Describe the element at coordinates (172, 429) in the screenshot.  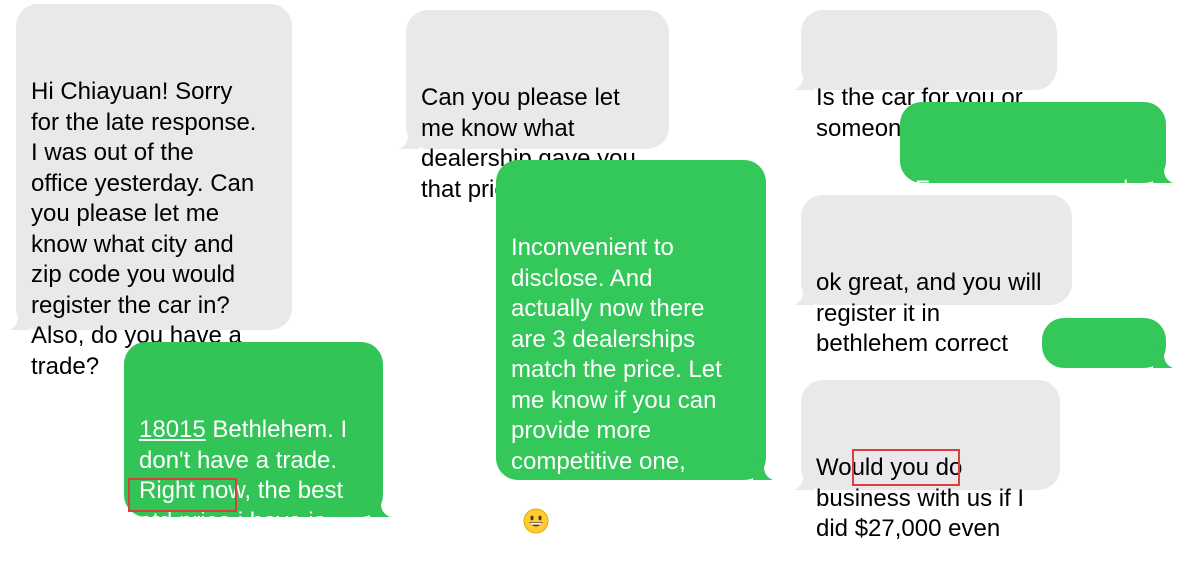
I see `zip-code-link: 18015` at that location.